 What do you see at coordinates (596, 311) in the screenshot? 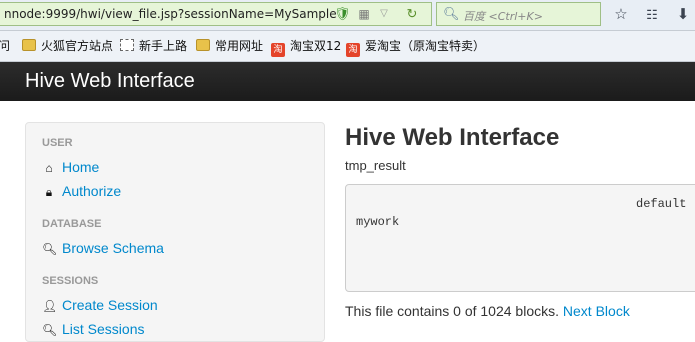
I see `next-block-link: Next Block` at bounding box center [596, 311].